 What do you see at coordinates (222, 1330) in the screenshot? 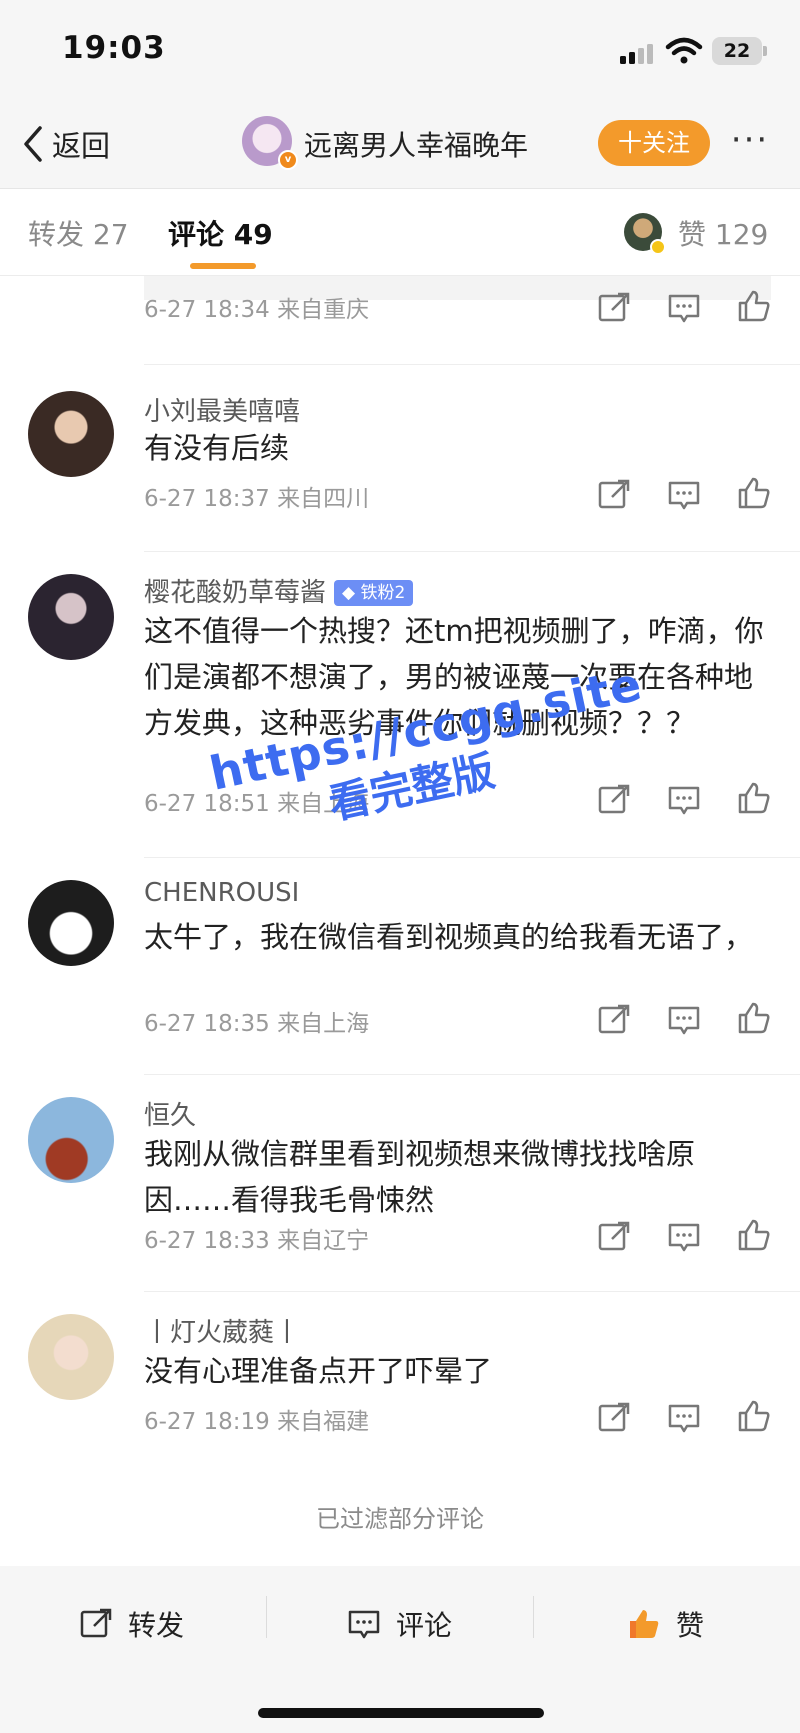
I see `comment-username: 丨灯火葳蕤丨` at bounding box center [222, 1330].